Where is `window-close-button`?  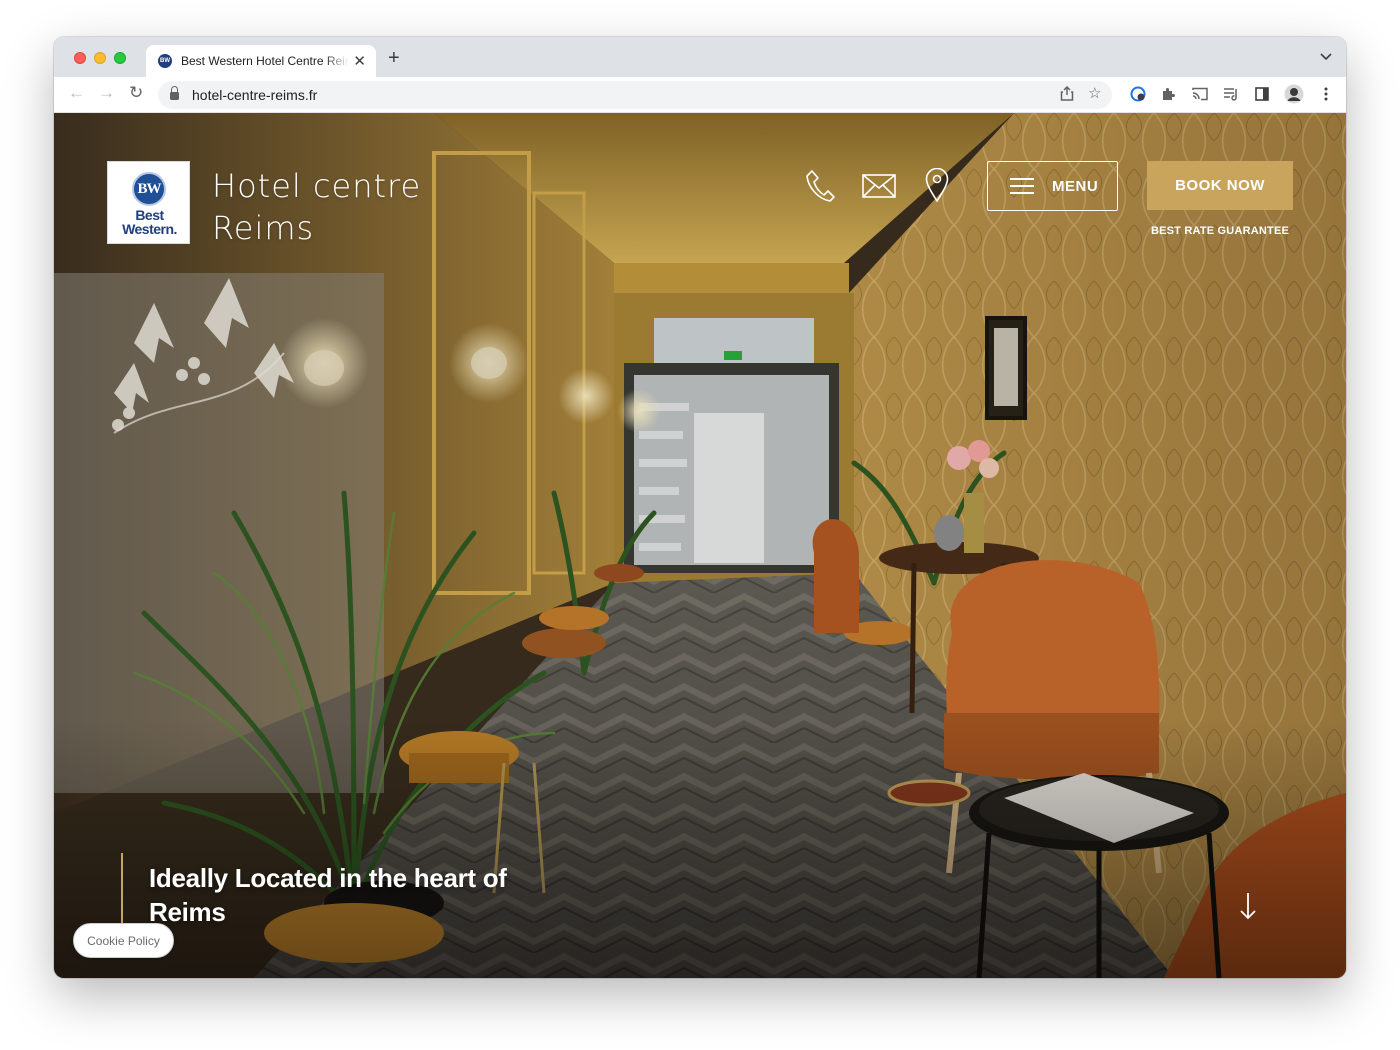
window-close-button is located at coordinates (80, 58).